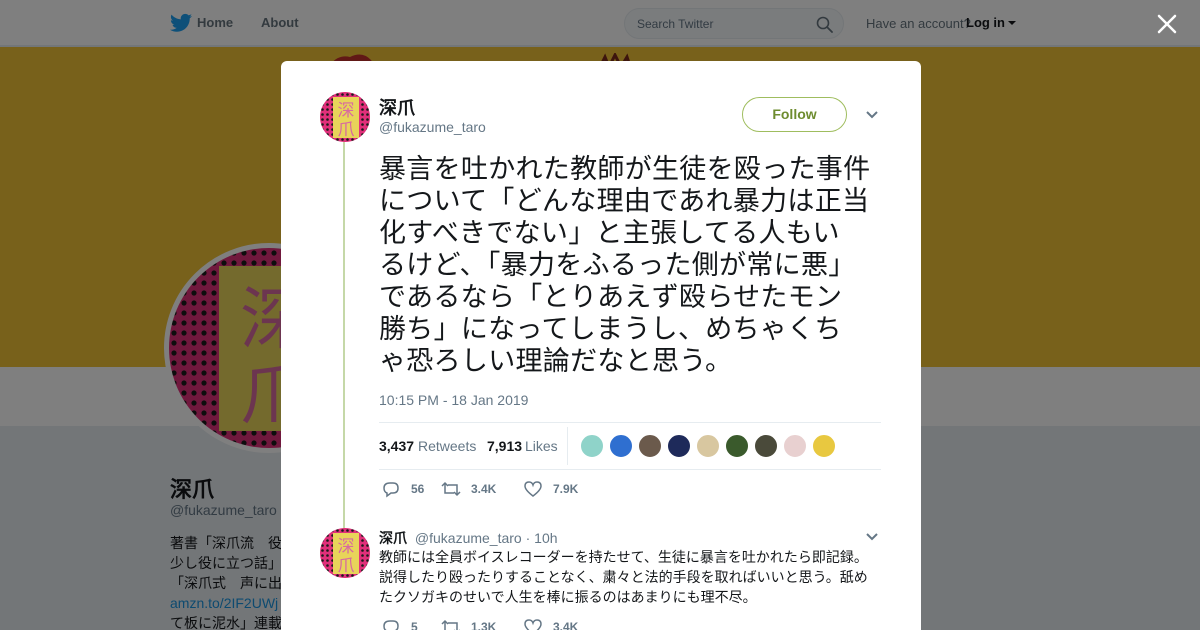  Describe the element at coordinates (623, 557) in the screenshot. I see `reply-text-line: 教師には全員ボイスレコーダーを持たせて、生徒に暴言を吐かれたら即記録。` at that location.